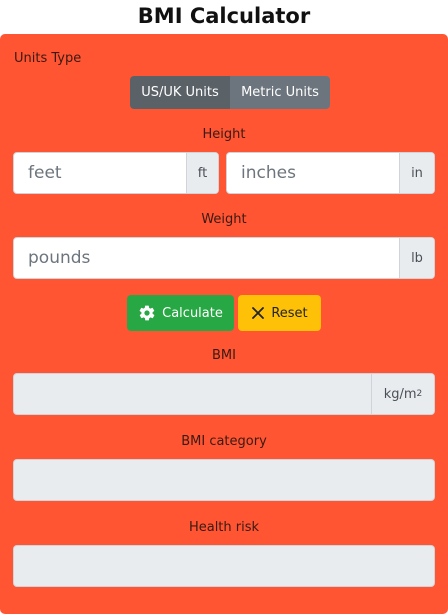  What do you see at coordinates (192, 313) in the screenshot?
I see `calculate-button-label: Calculate` at bounding box center [192, 313].